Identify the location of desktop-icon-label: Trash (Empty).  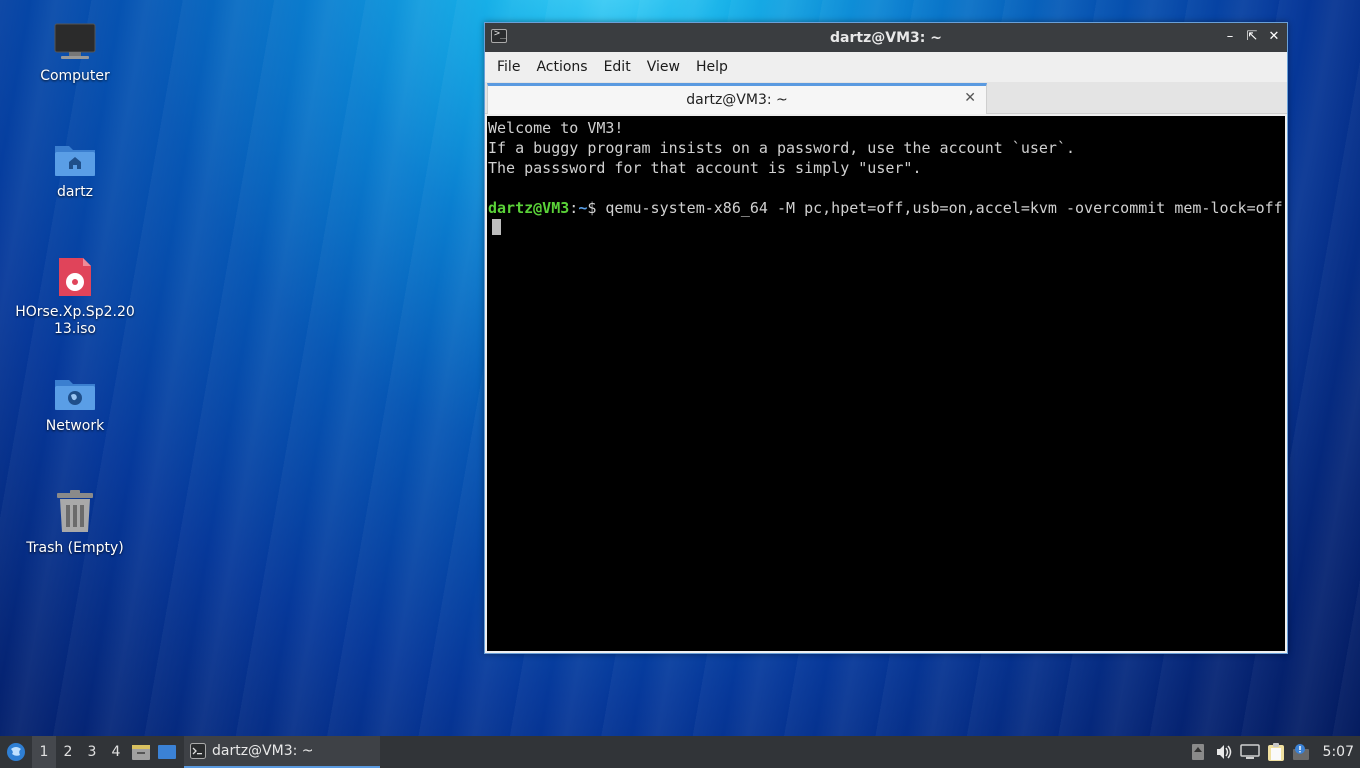
(75, 548).